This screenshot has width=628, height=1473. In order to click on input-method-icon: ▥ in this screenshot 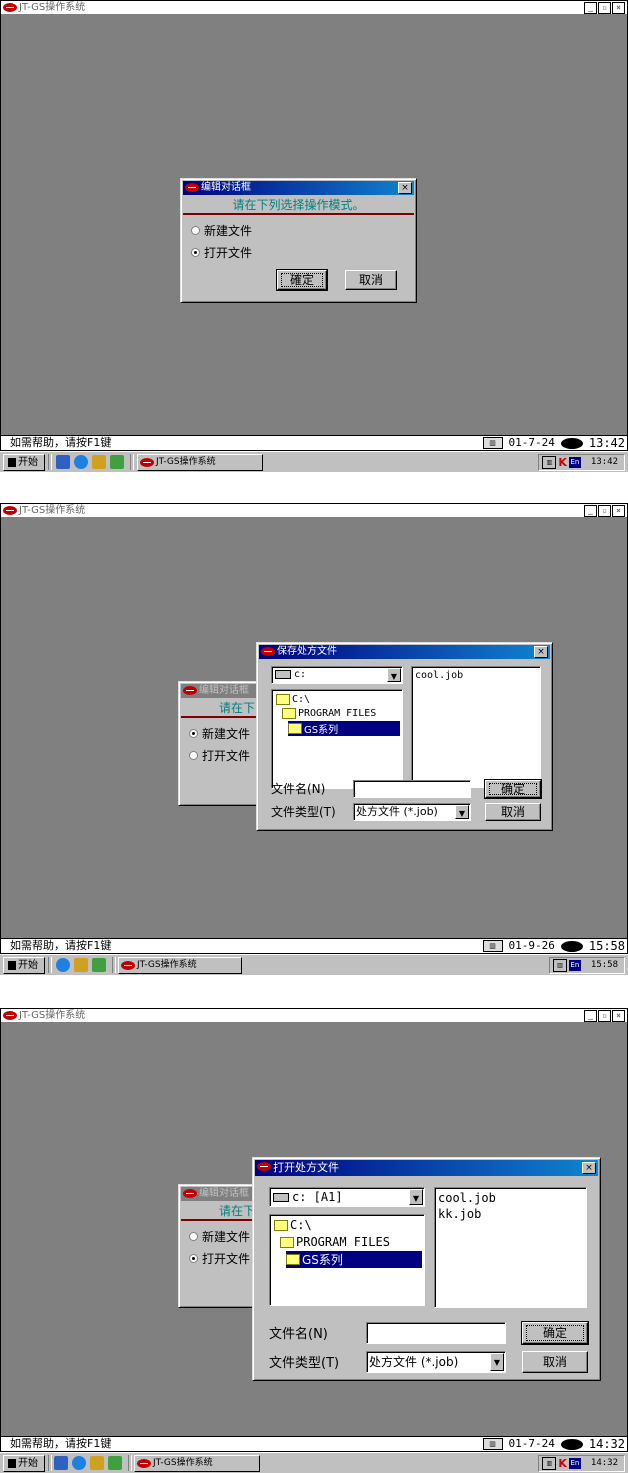, I will do `click(549, 462)`.